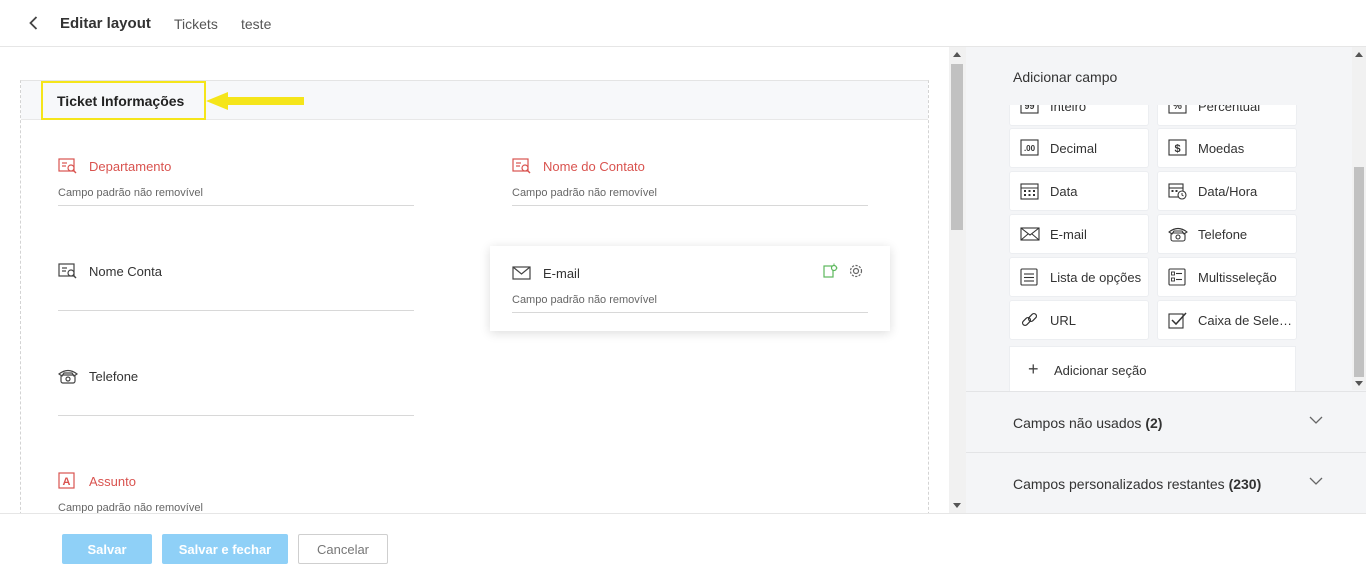  Describe the element at coordinates (236, 293) in the screenshot. I see `field-nome-conta: Nome Conta` at that location.